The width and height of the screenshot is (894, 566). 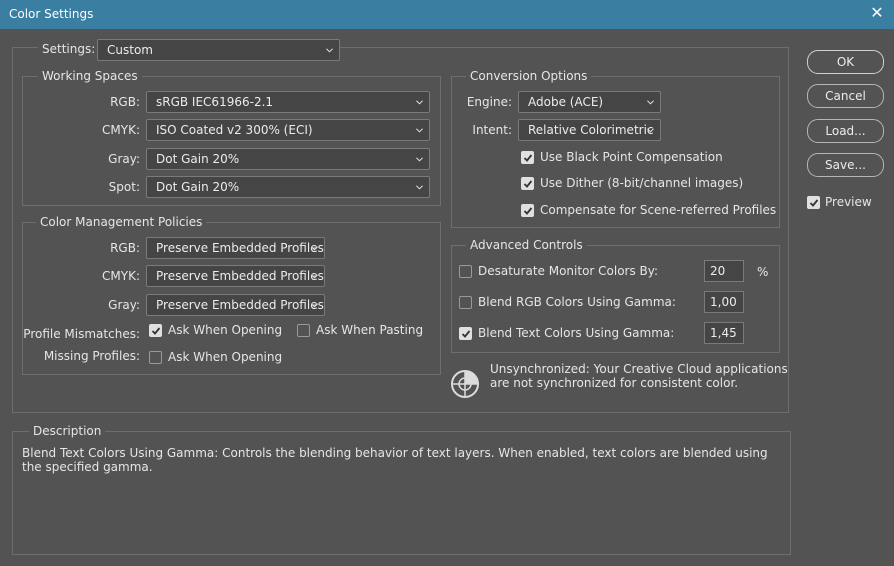 What do you see at coordinates (121, 222) in the screenshot?
I see `policies-legend: Color Management Policies` at bounding box center [121, 222].